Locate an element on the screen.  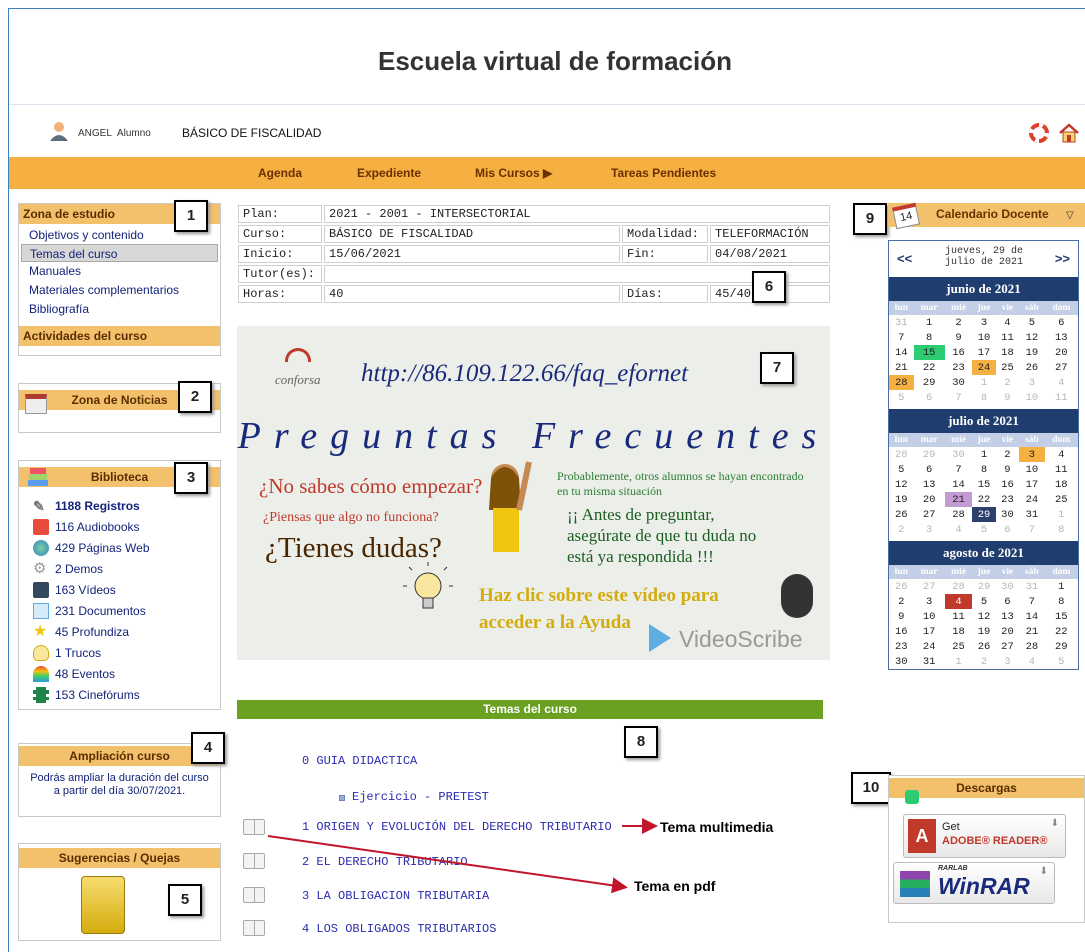
adobe-reader-button: A Get ADOBE® READER® ⬇ is located at coordinates (984, 836).